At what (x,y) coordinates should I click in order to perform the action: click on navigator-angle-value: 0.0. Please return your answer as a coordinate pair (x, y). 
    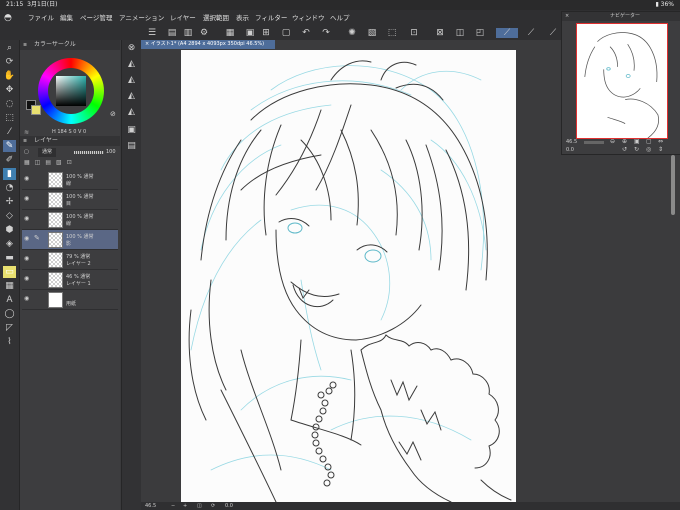
    Looking at the image, I should click on (570, 150).